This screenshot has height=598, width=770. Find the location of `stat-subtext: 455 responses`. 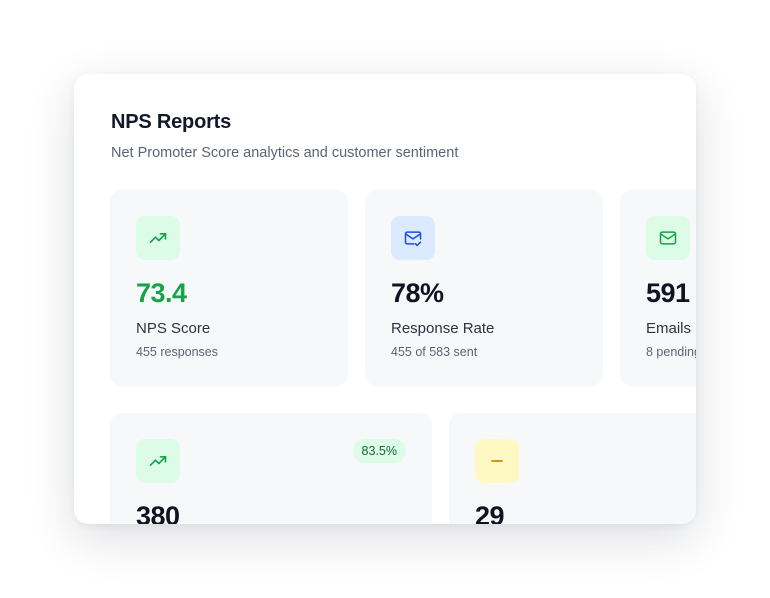

stat-subtext: 455 responses is located at coordinates (177, 352).